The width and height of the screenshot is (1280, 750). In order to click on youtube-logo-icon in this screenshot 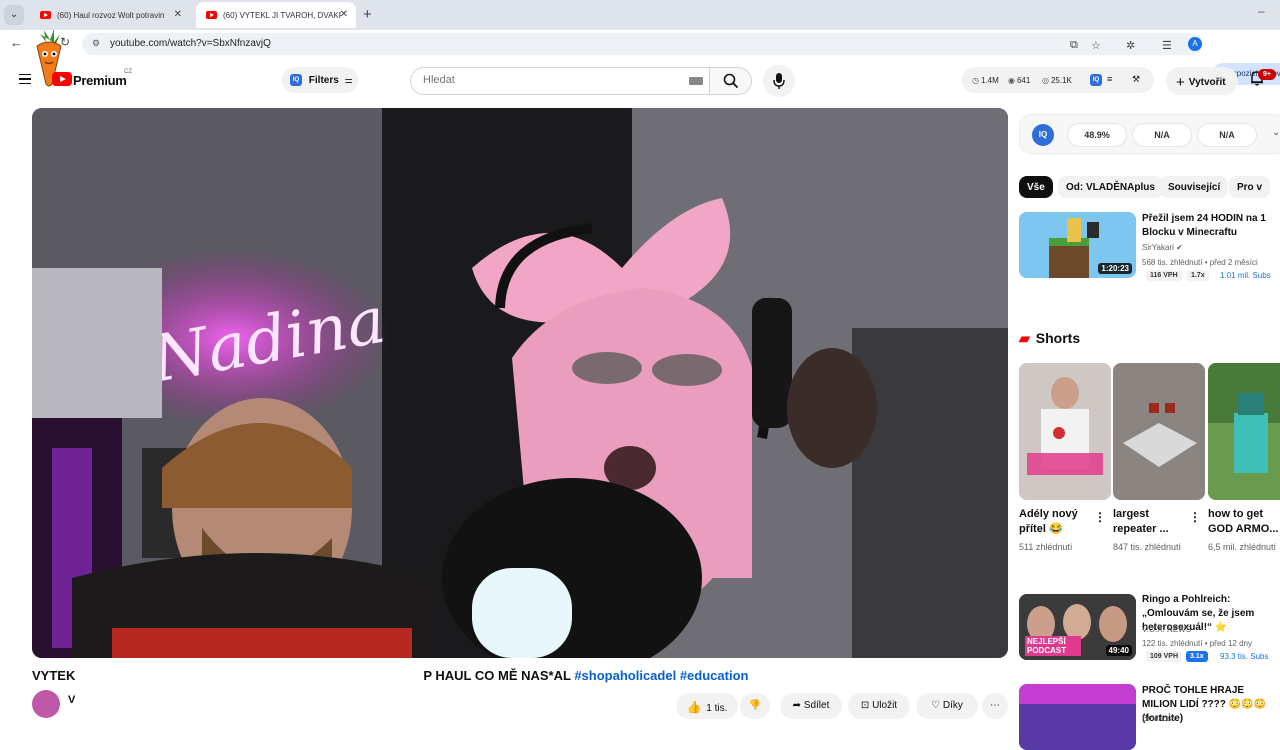, I will do `click(62, 79)`.